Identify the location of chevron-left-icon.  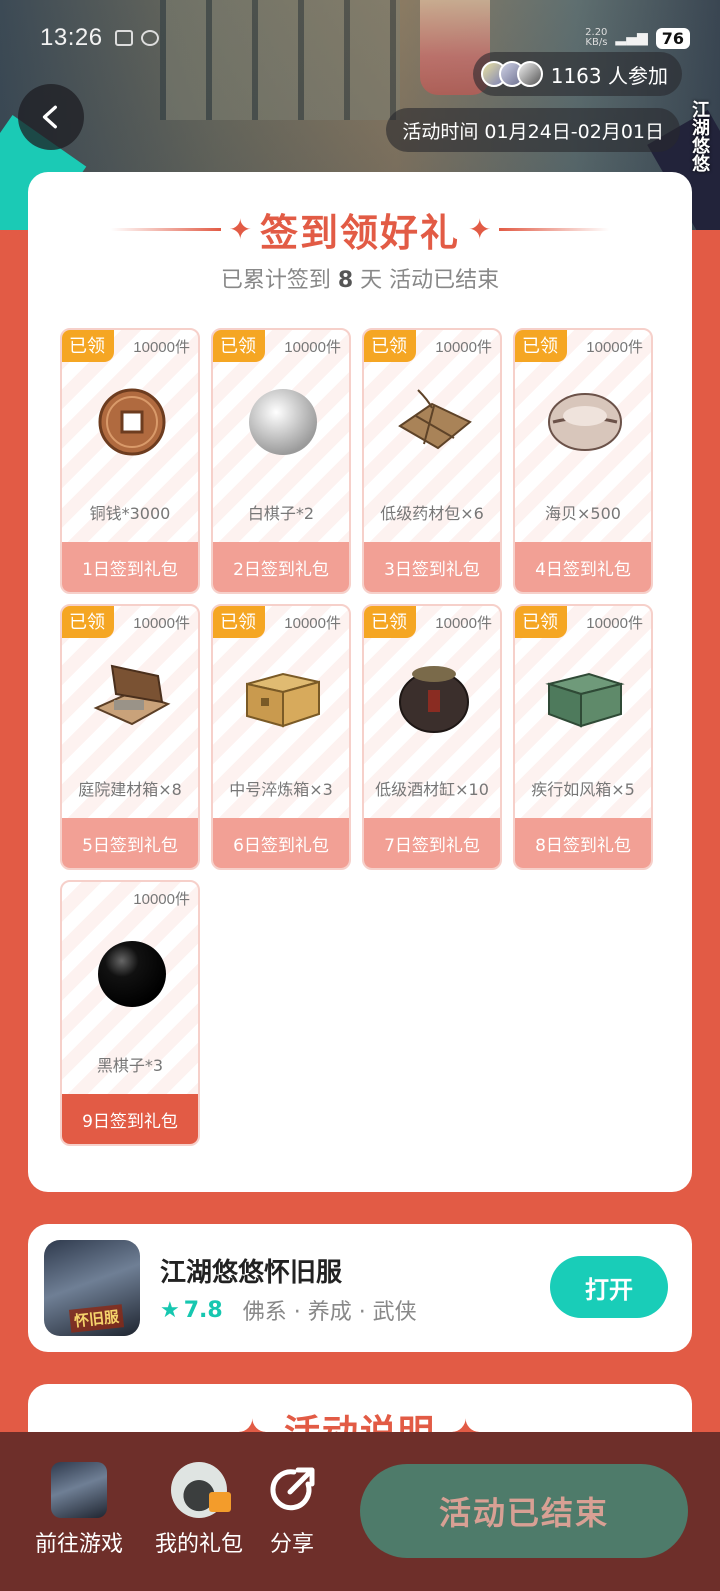
(49, 117).